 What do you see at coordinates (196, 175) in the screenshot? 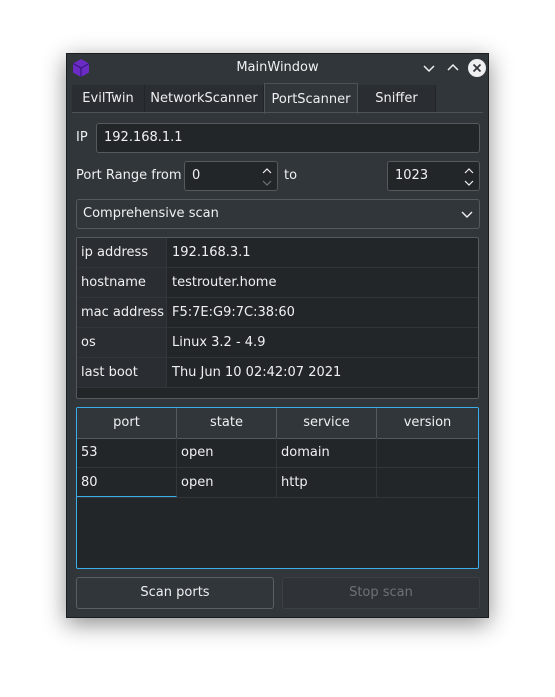
I see `port-from-value: 0` at bounding box center [196, 175].